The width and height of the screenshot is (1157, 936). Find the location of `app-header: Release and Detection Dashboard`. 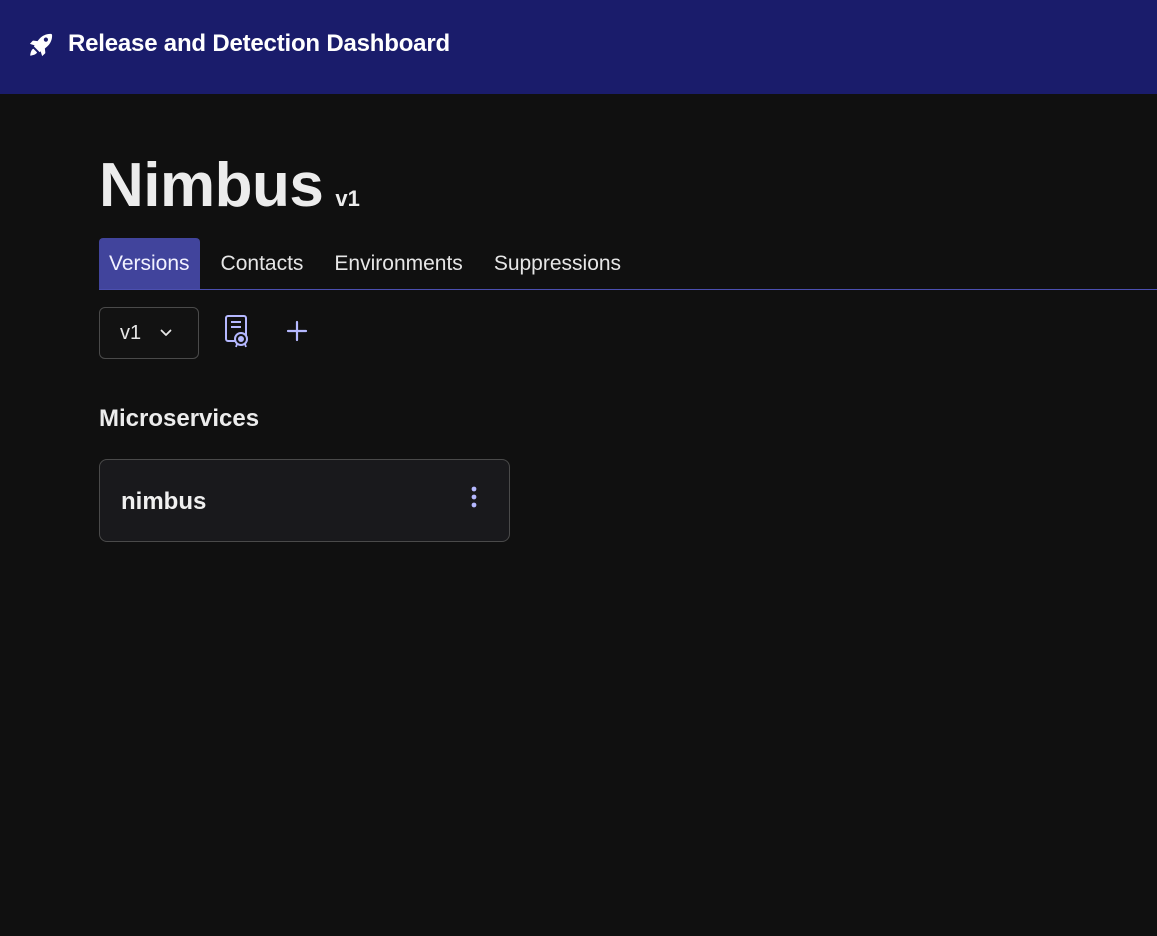

app-header: Release and Detection Dashboard is located at coordinates (578, 47).